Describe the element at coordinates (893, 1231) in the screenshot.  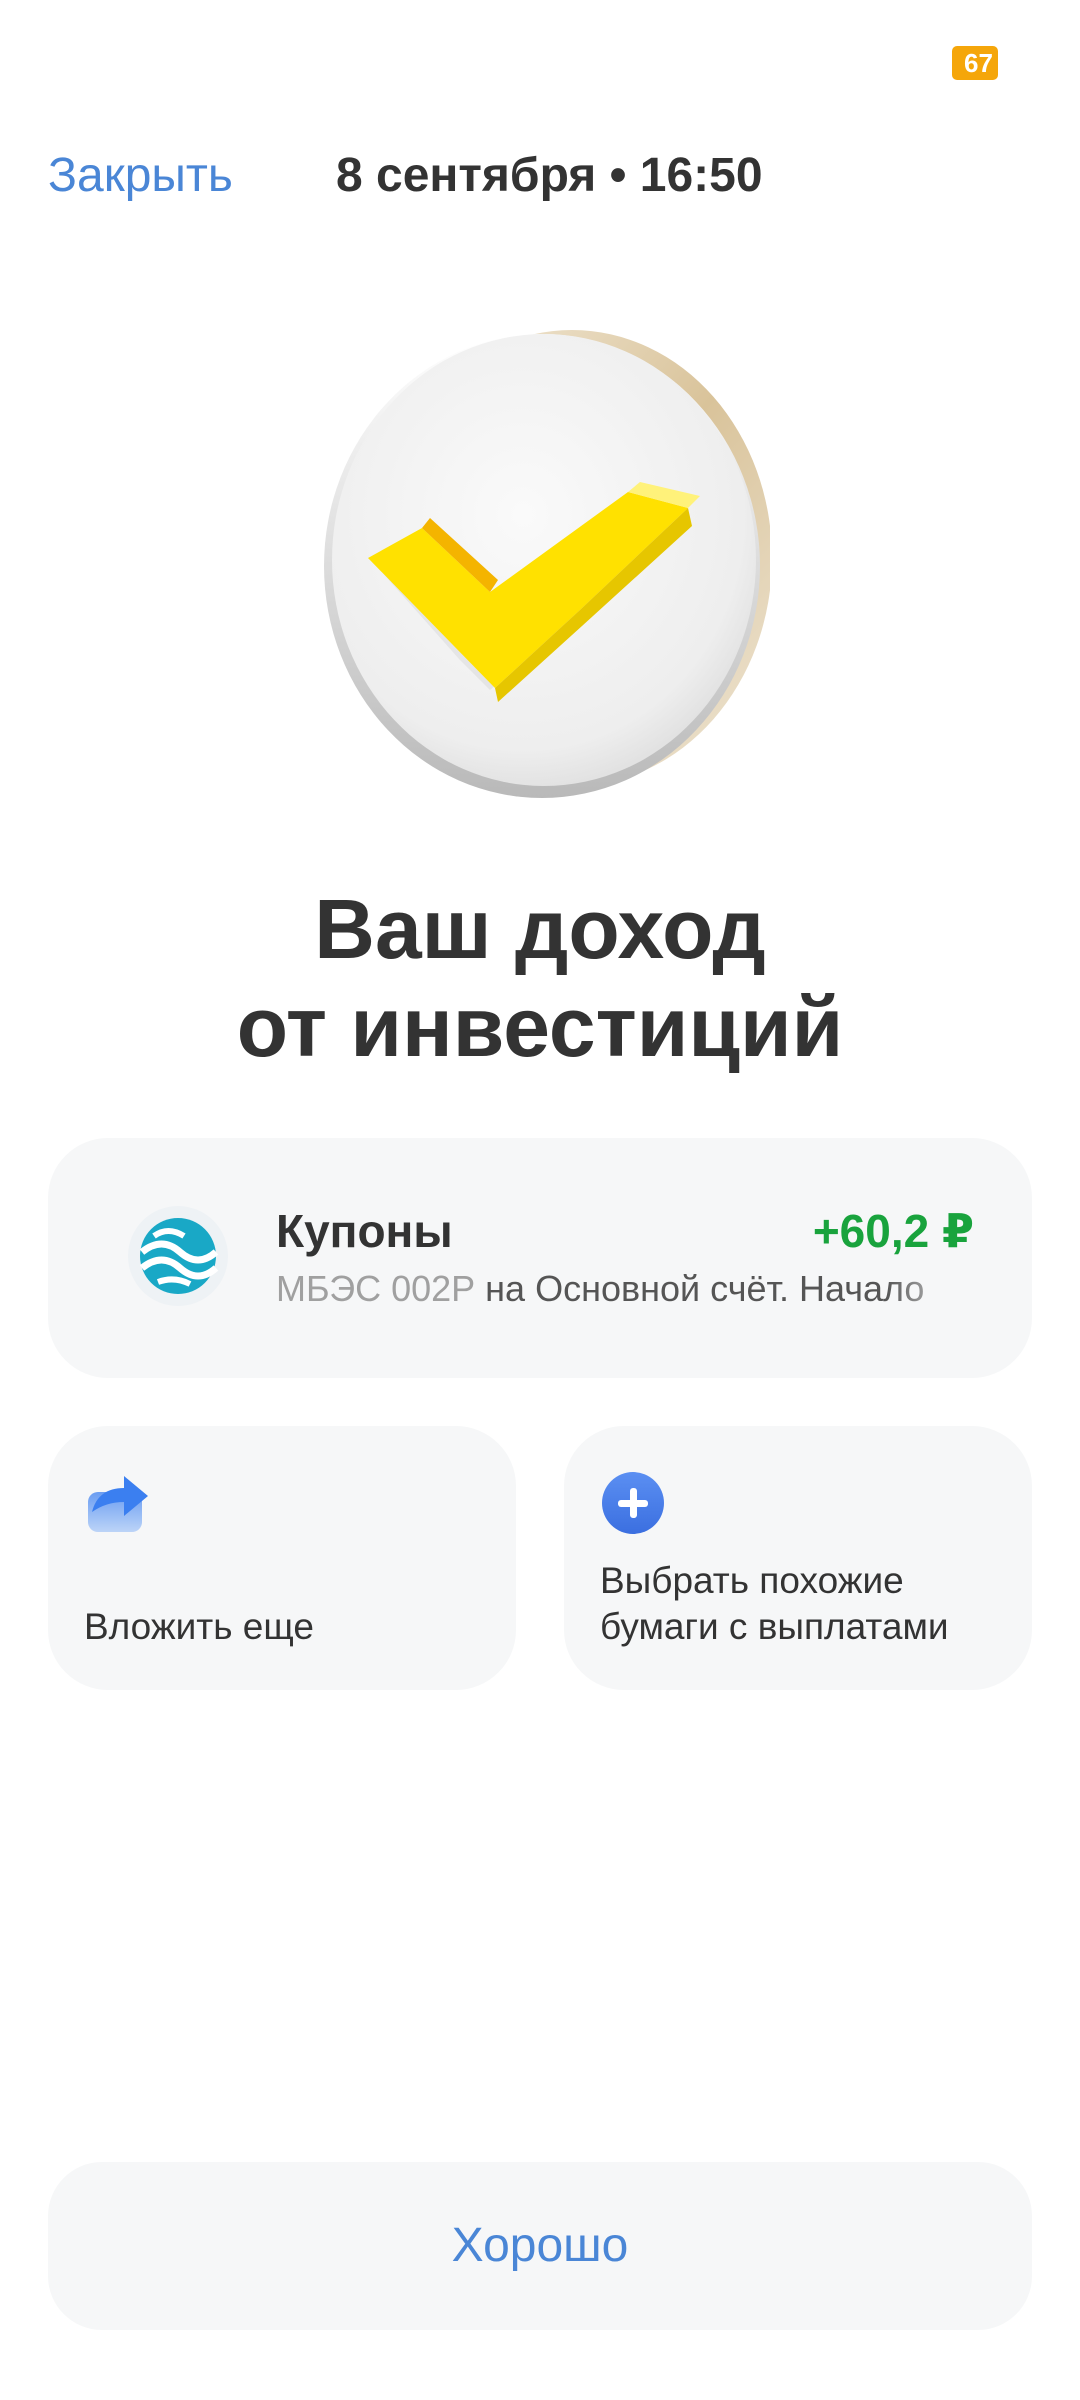
I see `coupon-amount: +60,2 ₽` at that location.